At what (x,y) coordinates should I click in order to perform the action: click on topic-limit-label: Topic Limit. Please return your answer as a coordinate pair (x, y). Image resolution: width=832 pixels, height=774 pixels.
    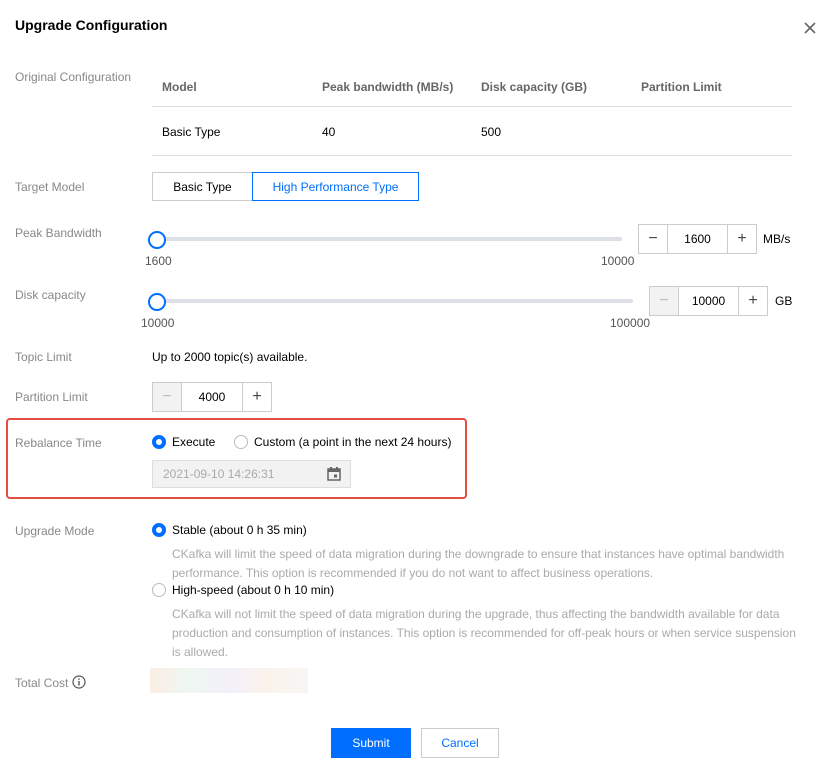
    Looking at the image, I should click on (43, 357).